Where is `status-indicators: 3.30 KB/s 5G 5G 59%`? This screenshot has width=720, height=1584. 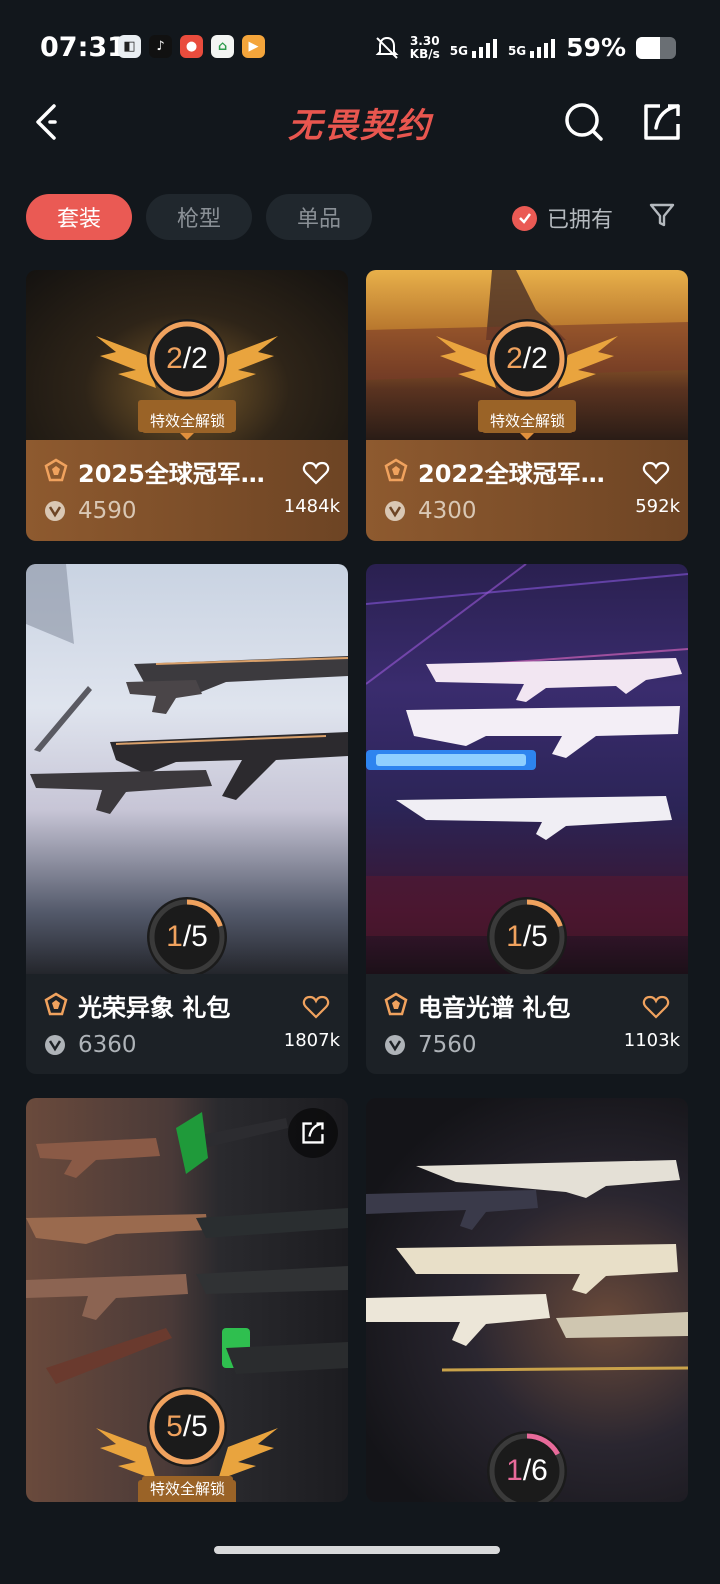
status-indicators: 3.30 KB/s 5G 5G 59% is located at coordinates (525, 47).